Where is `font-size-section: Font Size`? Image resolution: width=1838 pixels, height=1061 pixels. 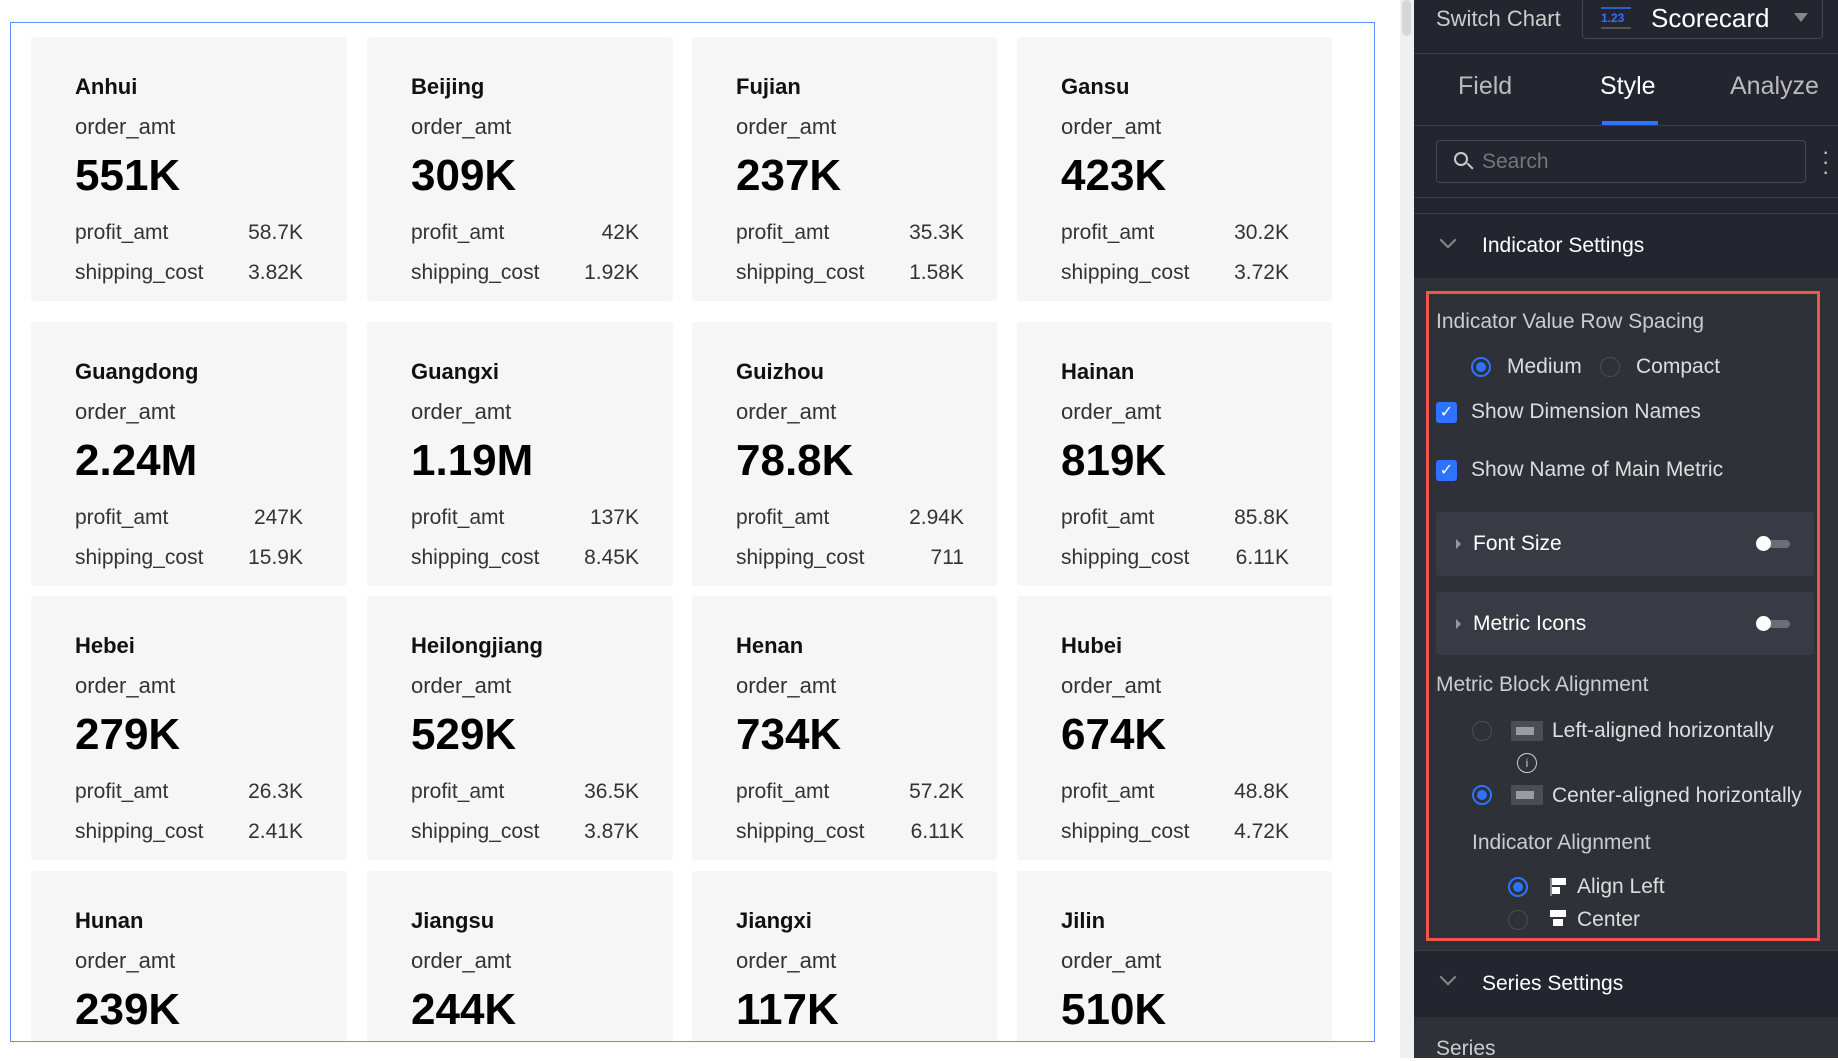 font-size-section: Font Size is located at coordinates (1625, 544).